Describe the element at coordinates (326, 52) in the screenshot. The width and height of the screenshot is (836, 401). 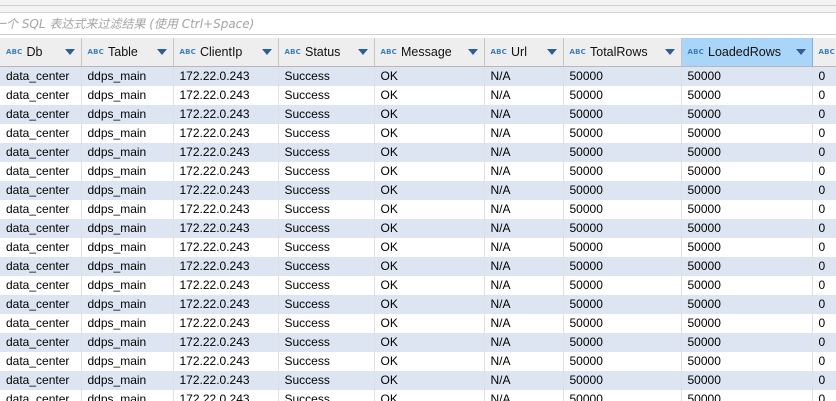
I see `column-header-status: ABC Status` at that location.